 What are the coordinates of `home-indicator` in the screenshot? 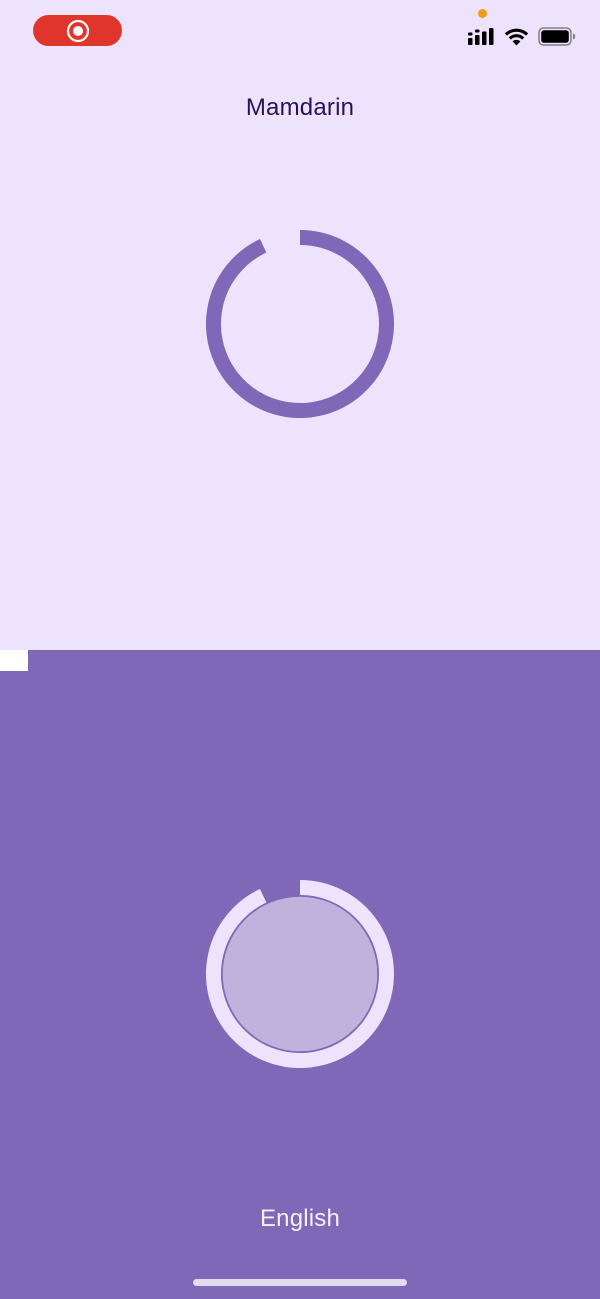 It's located at (300, 1282).